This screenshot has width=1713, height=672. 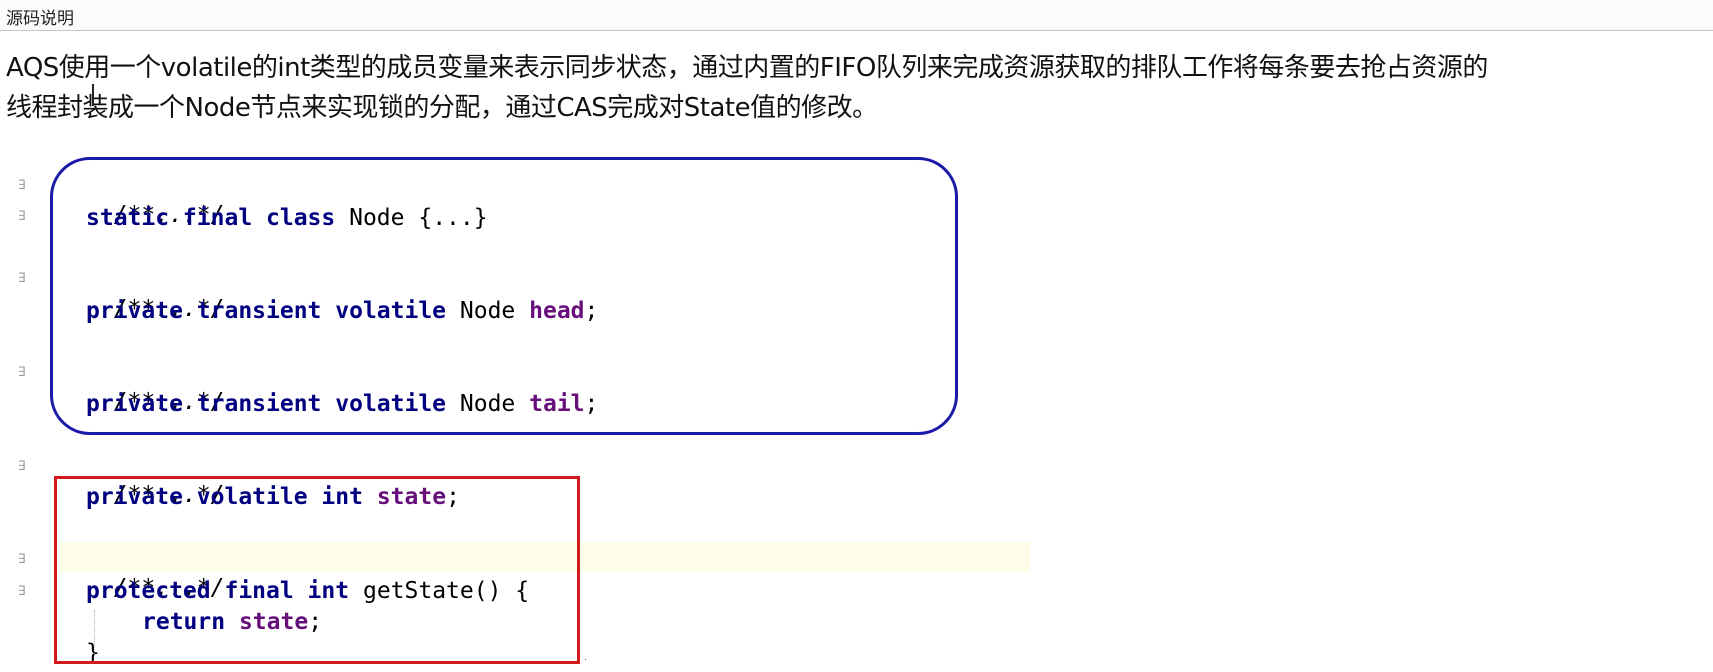 What do you see at coordinates (856, 15) in the screenshot?
I see `header-bar: 源码说明` at bounding box center [856, 15].